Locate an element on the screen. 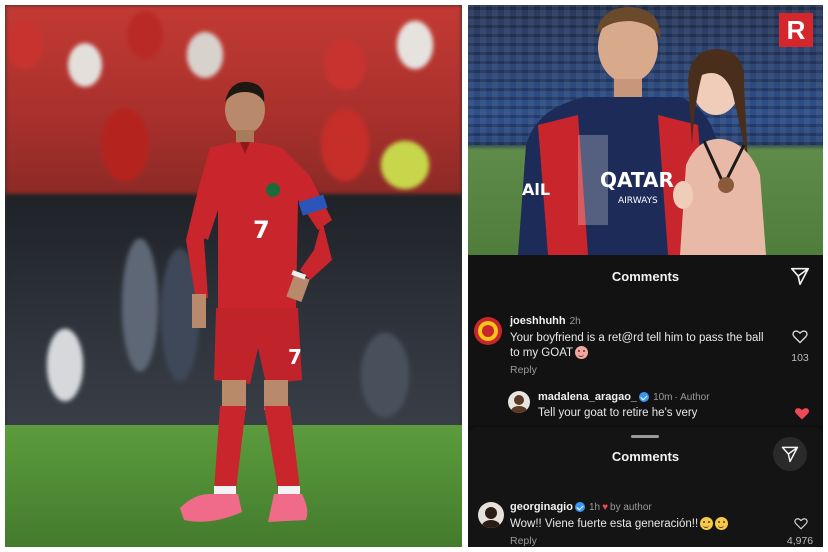 This screenshot has height=552, width=828. jersey-number: 7 is located at coordinates (261, 230).